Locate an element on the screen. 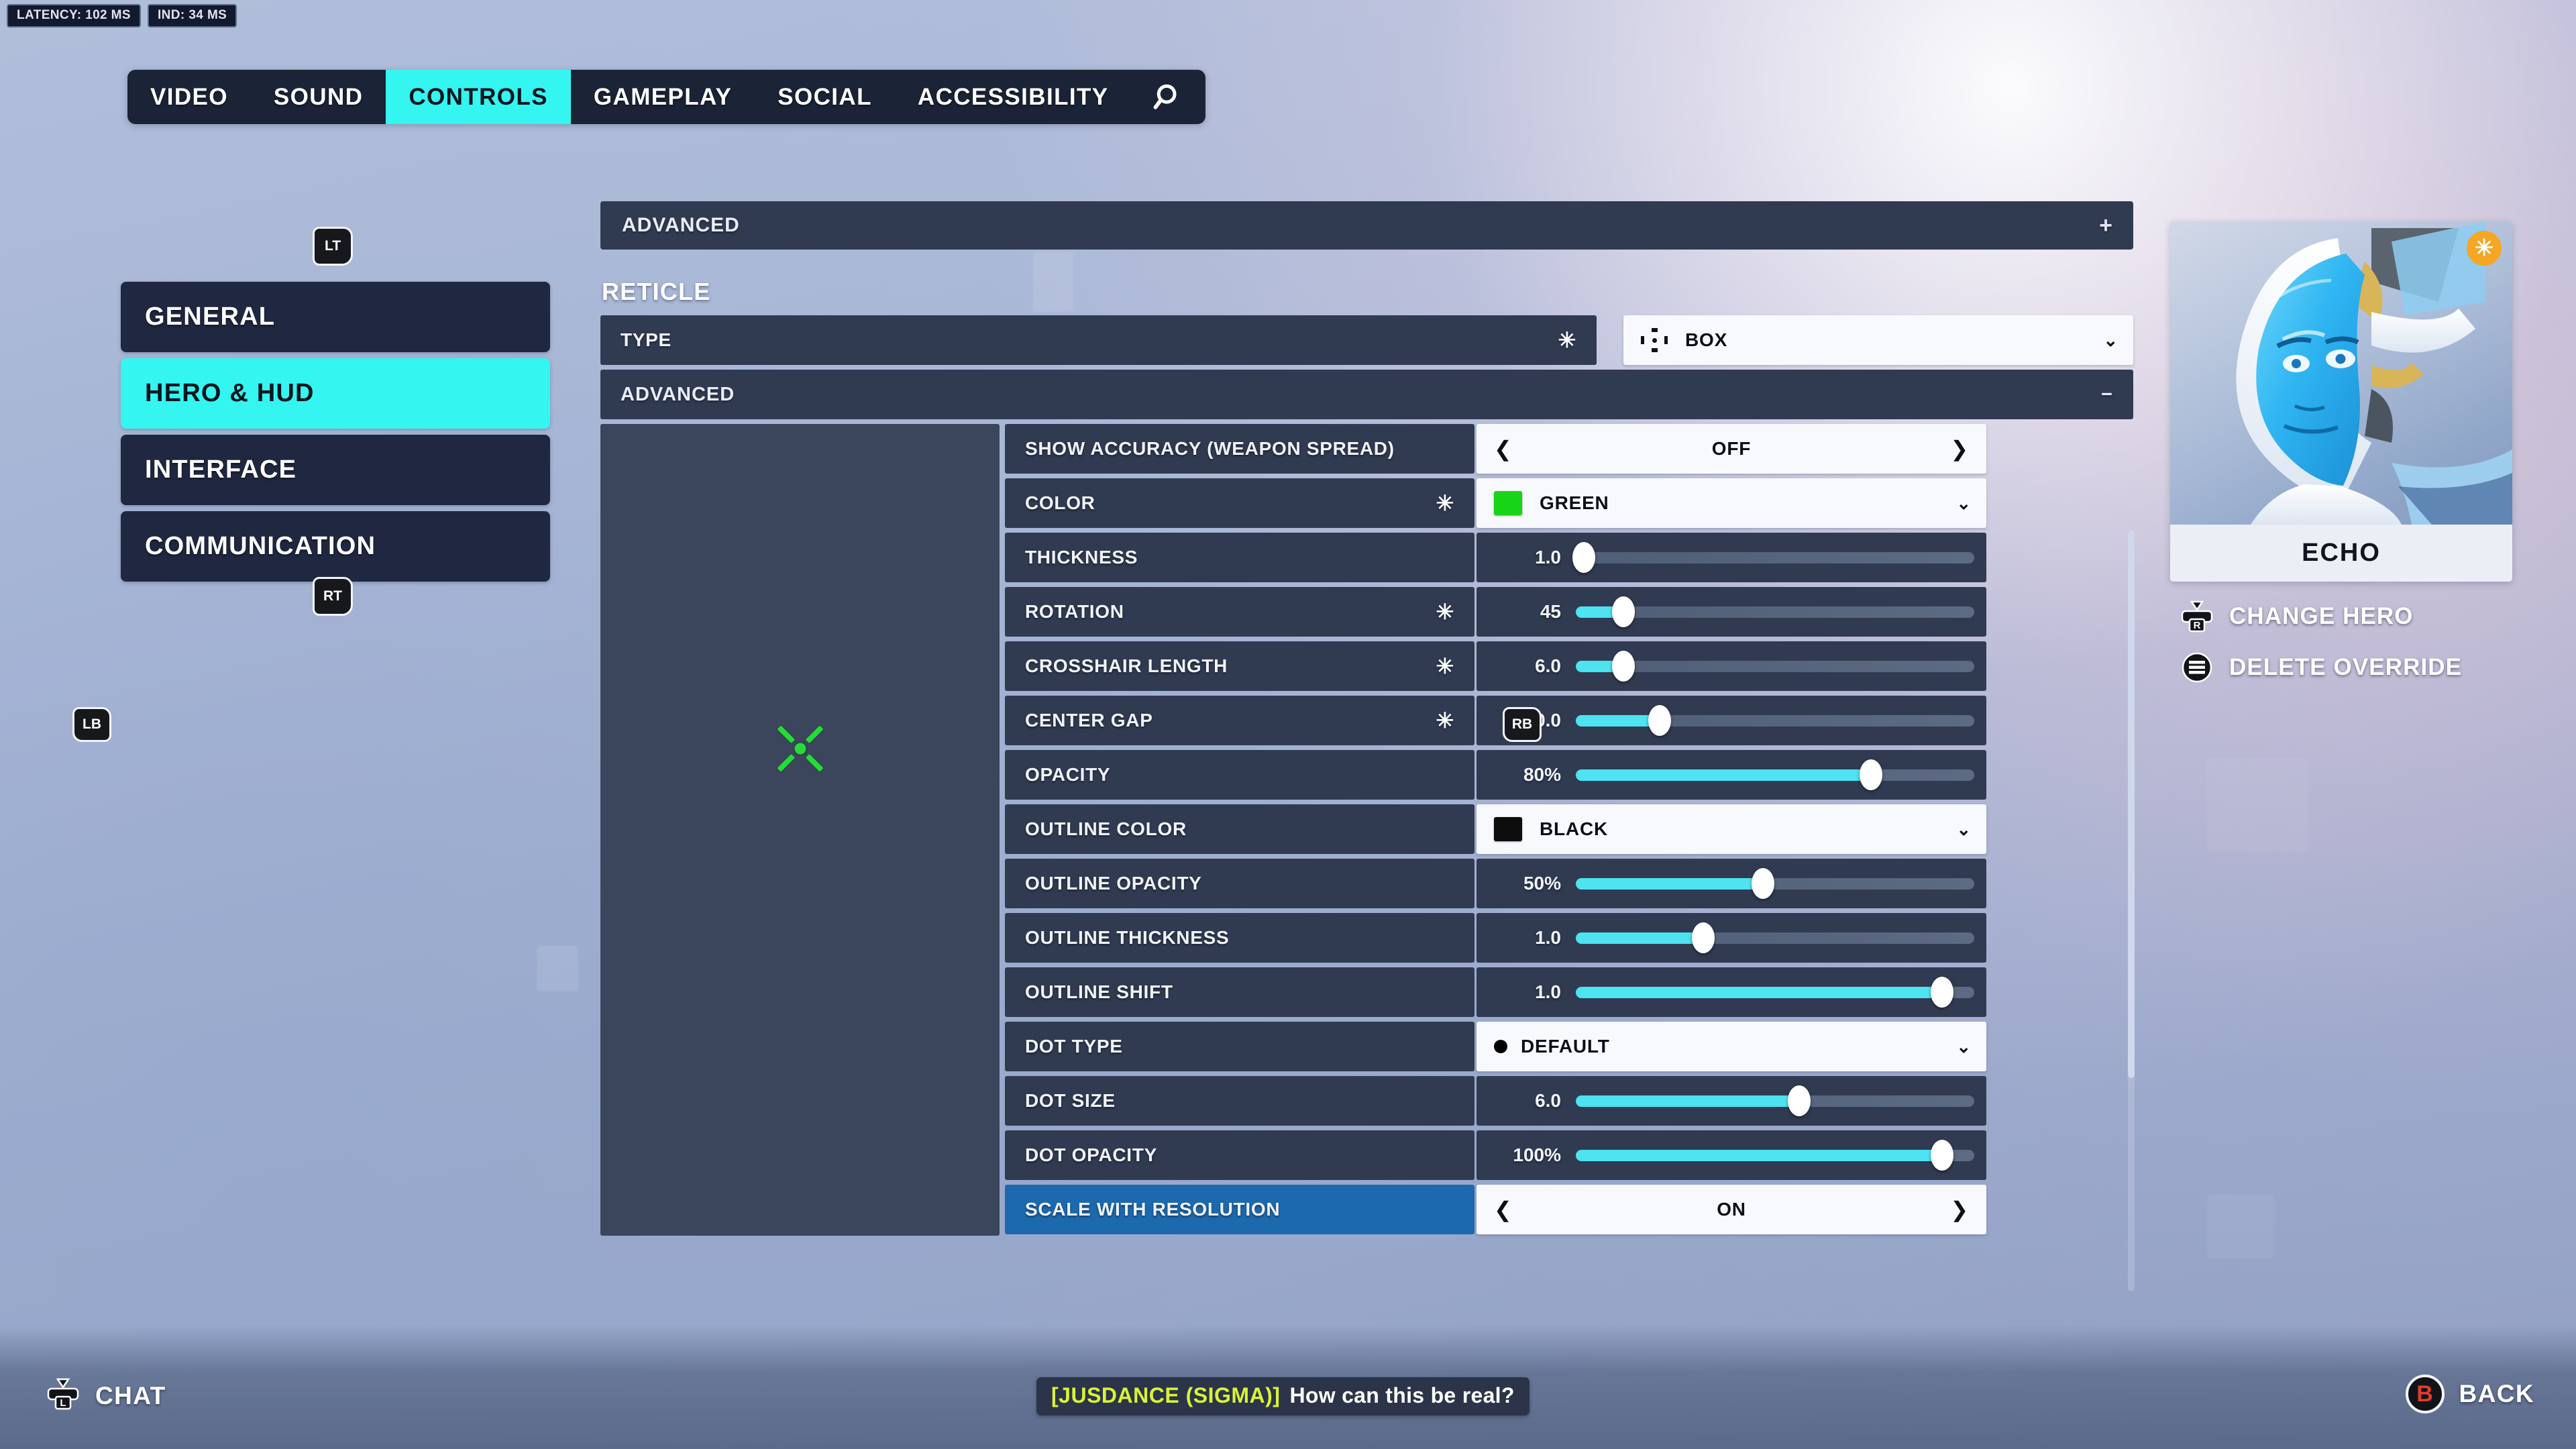 The height and width of the screenshot is (1449, 2576). thickness-slider: 1.0 is located at coordinates (1731, 557).